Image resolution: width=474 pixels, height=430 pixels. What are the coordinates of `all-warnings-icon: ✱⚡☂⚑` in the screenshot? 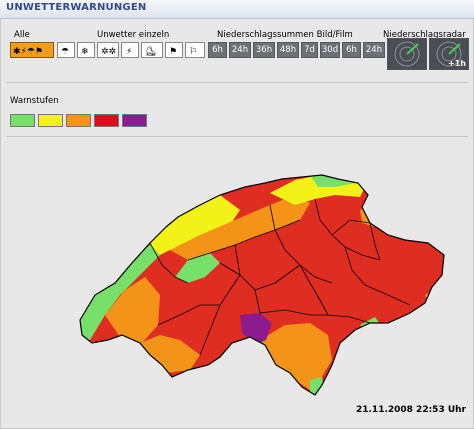 It's located at (28, 51).